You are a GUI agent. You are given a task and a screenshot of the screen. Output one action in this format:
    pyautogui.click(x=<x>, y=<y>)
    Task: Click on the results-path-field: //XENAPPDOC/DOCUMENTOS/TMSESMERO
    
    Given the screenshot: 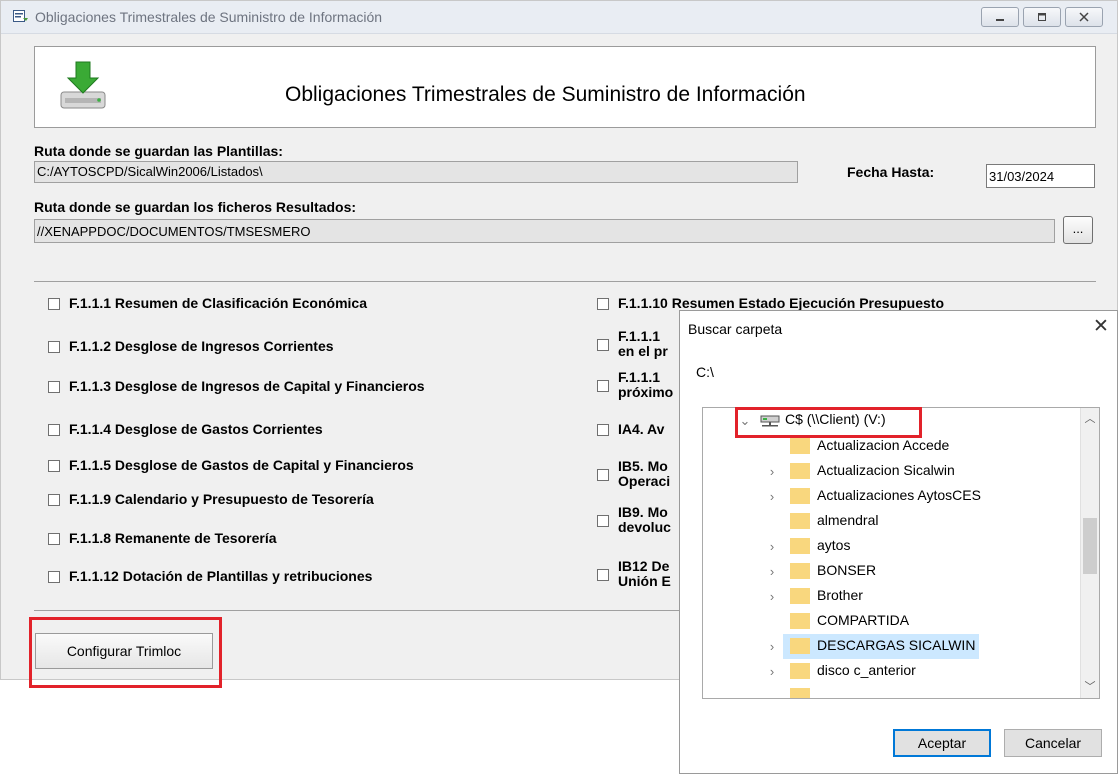 What is the action you would take?
    pyautogui.click(x=544, y=231)
    